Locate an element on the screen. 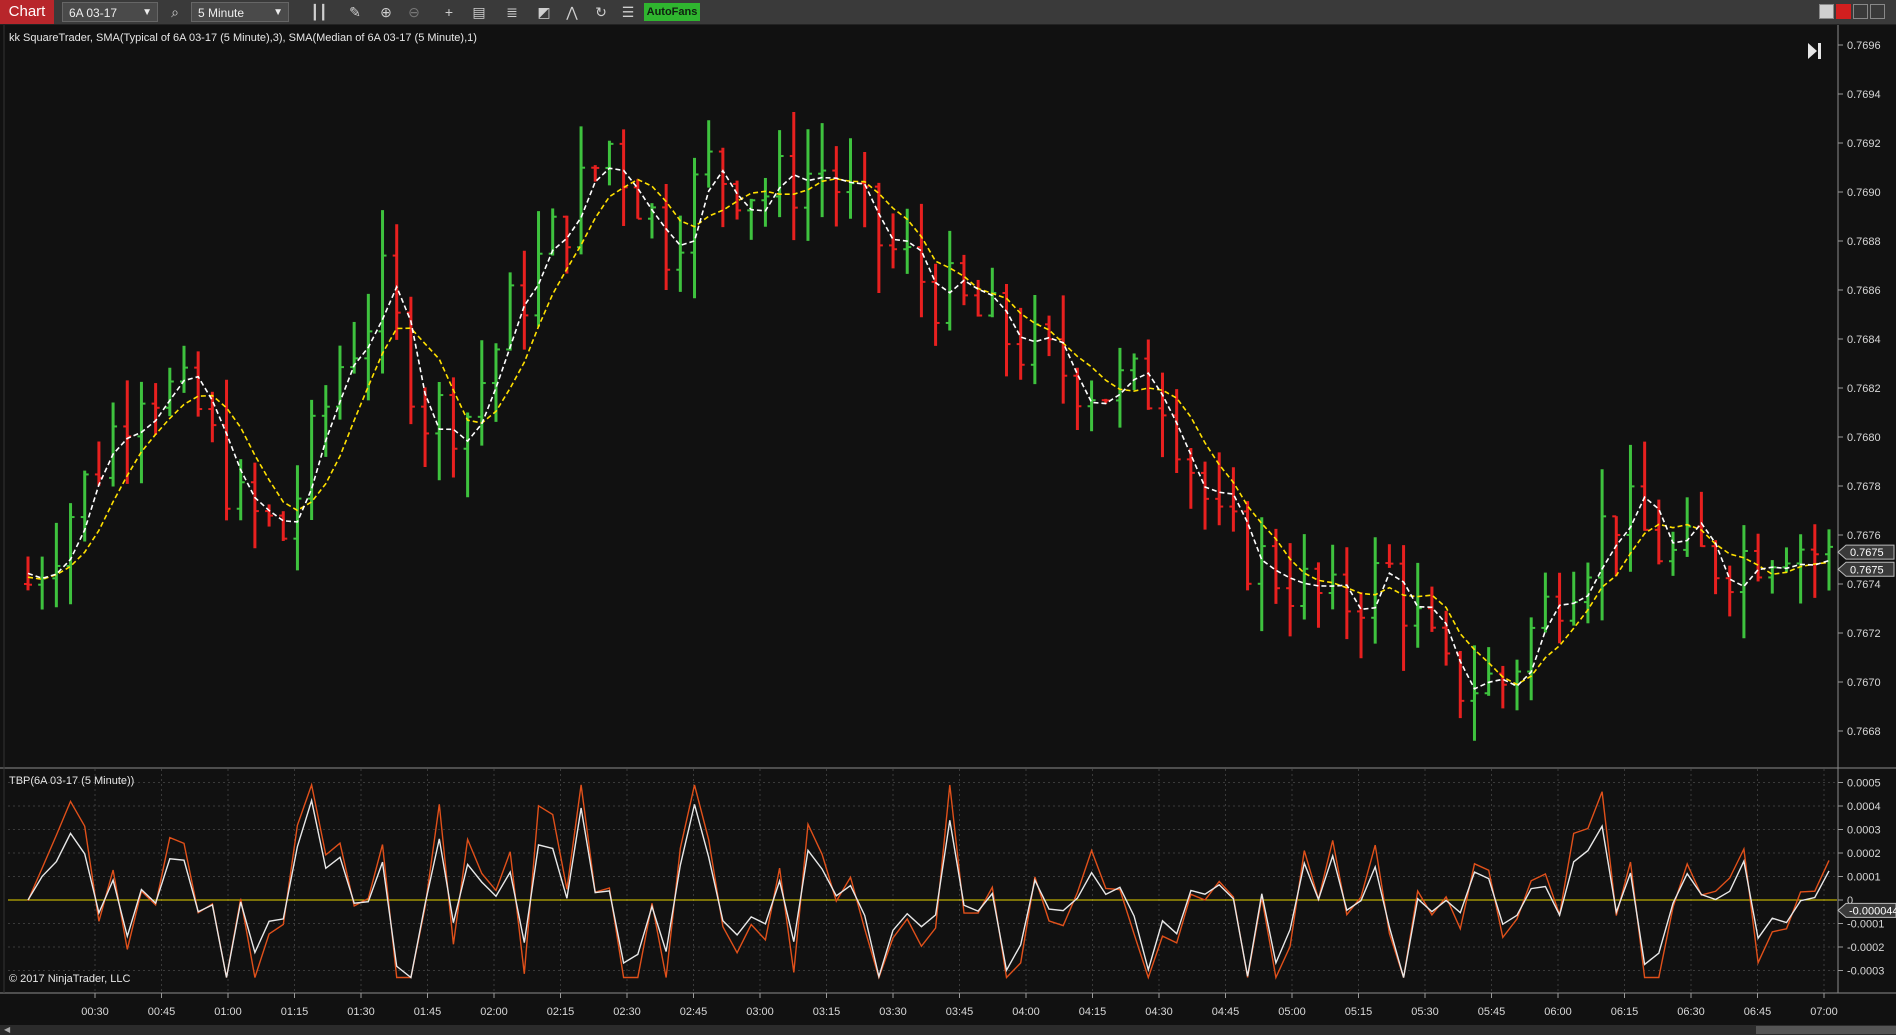 Image resolution: width=1896 pixels, height=1035 pixels. price-tick-label: 0.7686 is located at coordinates (1864, 291).